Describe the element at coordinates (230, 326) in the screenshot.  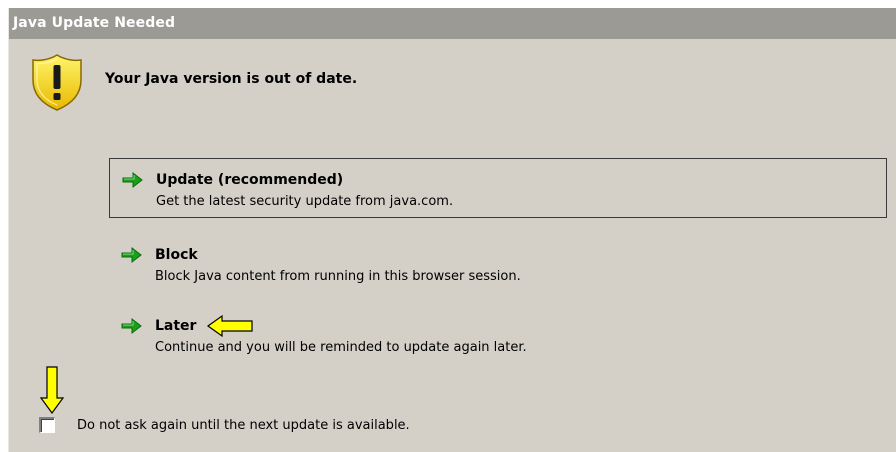
I see `yellow-left-arrow-icon` at that location.